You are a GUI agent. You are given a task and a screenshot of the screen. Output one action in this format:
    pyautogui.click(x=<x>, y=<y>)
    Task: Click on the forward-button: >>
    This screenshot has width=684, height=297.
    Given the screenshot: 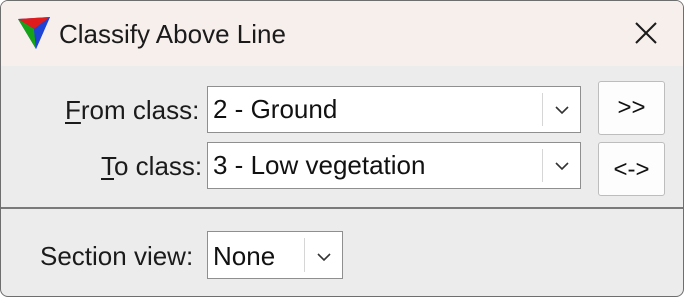 What is the action you would take?
    pyautogui.click(x=631, y=108)
    